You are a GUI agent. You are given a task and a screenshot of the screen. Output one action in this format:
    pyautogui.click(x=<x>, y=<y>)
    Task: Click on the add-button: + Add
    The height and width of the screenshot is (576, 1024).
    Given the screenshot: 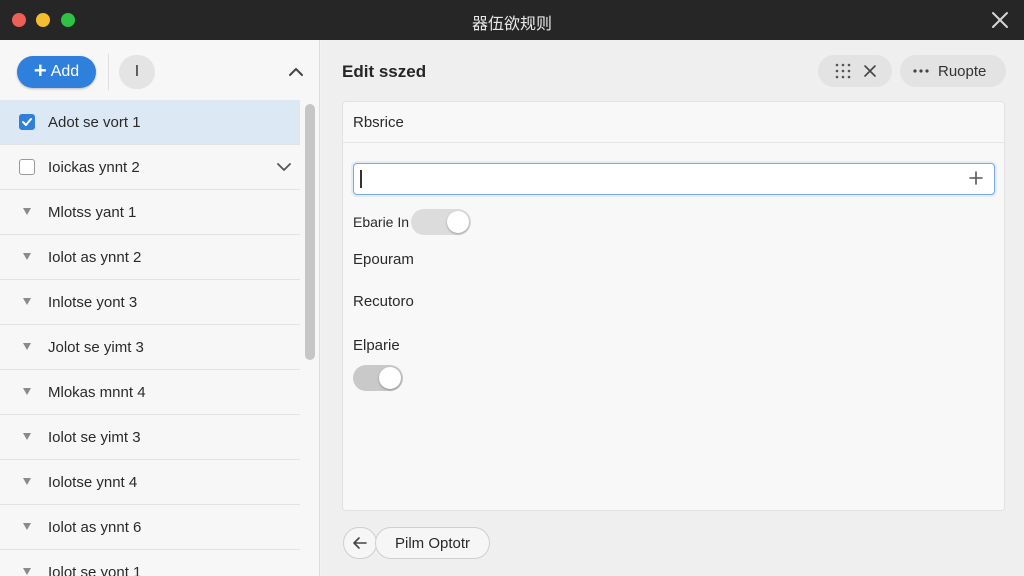 What is the action you would take?
    pyautogui.click(x=56, y=72)
    